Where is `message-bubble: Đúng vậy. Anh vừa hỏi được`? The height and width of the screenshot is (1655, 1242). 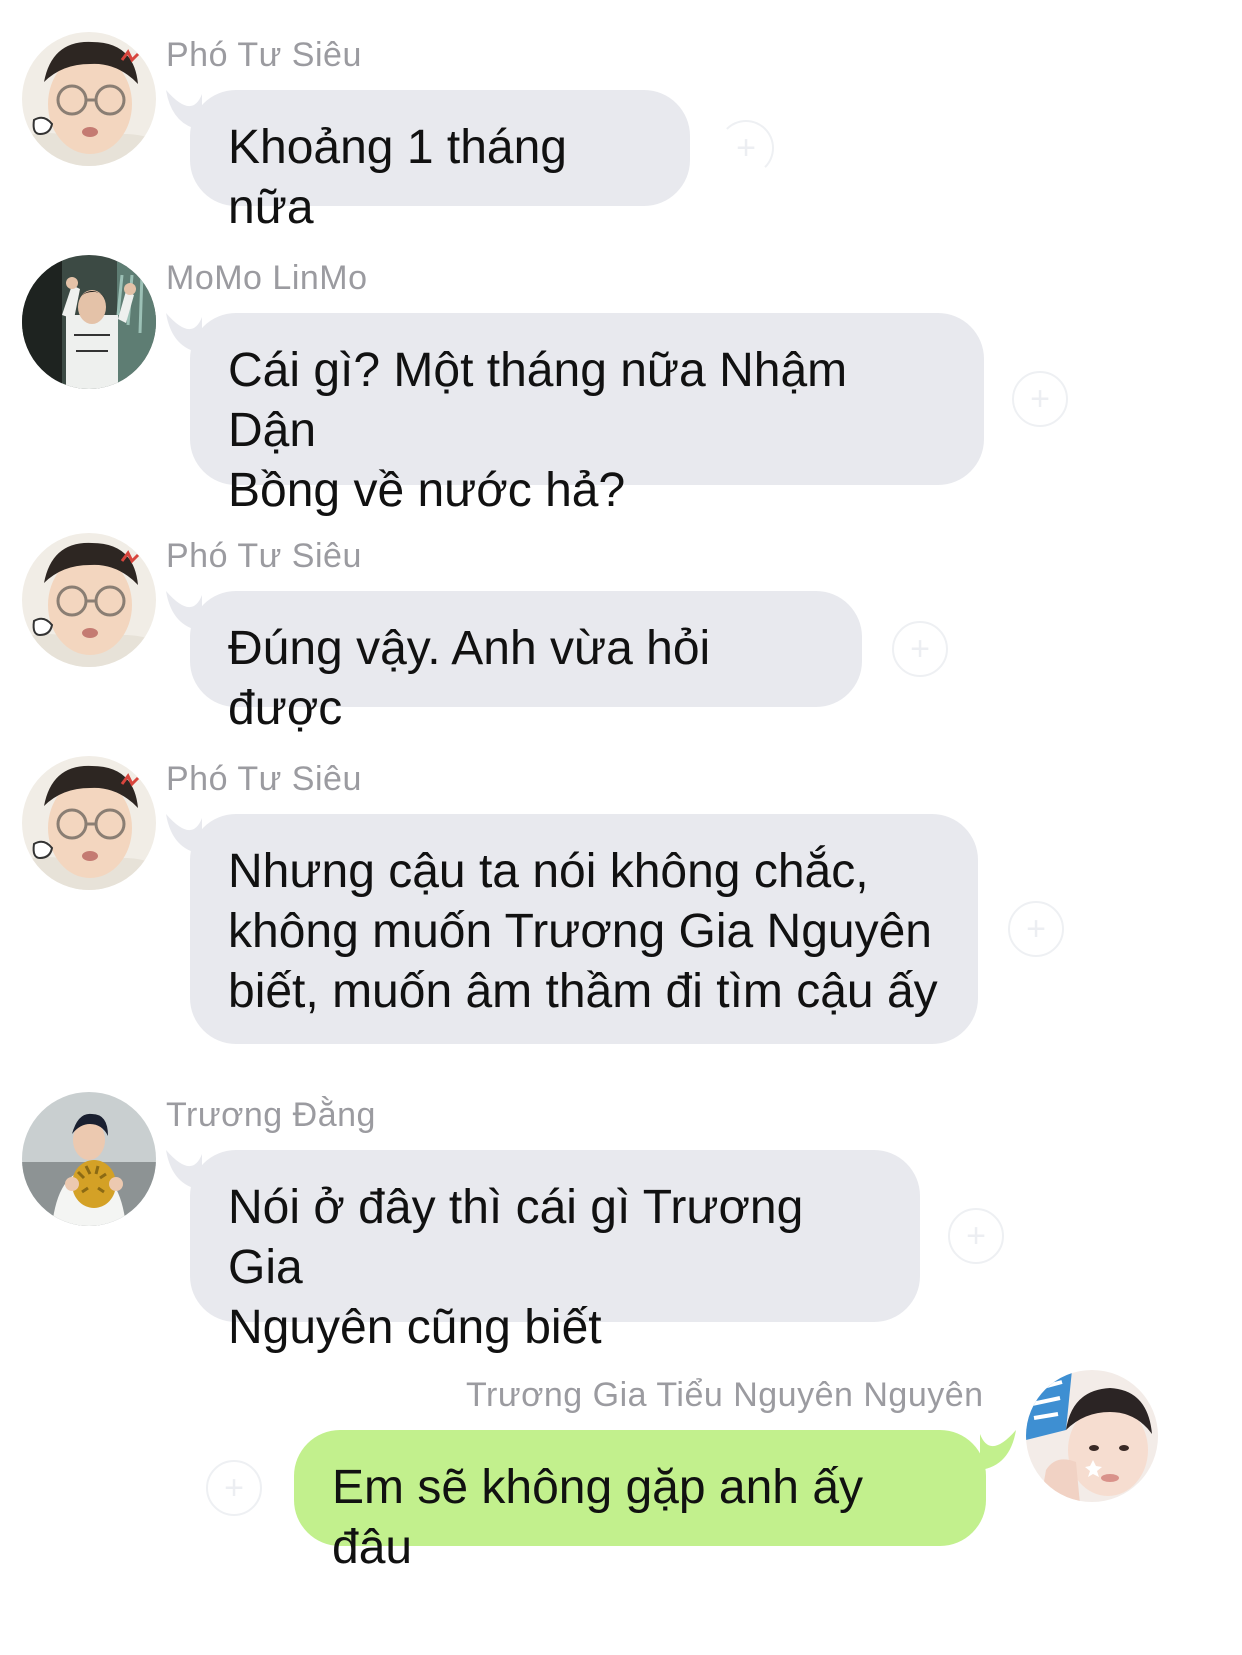
message-bubble: Đúng vậy. Anh vừa hỏi được is located at coordinates (526, 663).